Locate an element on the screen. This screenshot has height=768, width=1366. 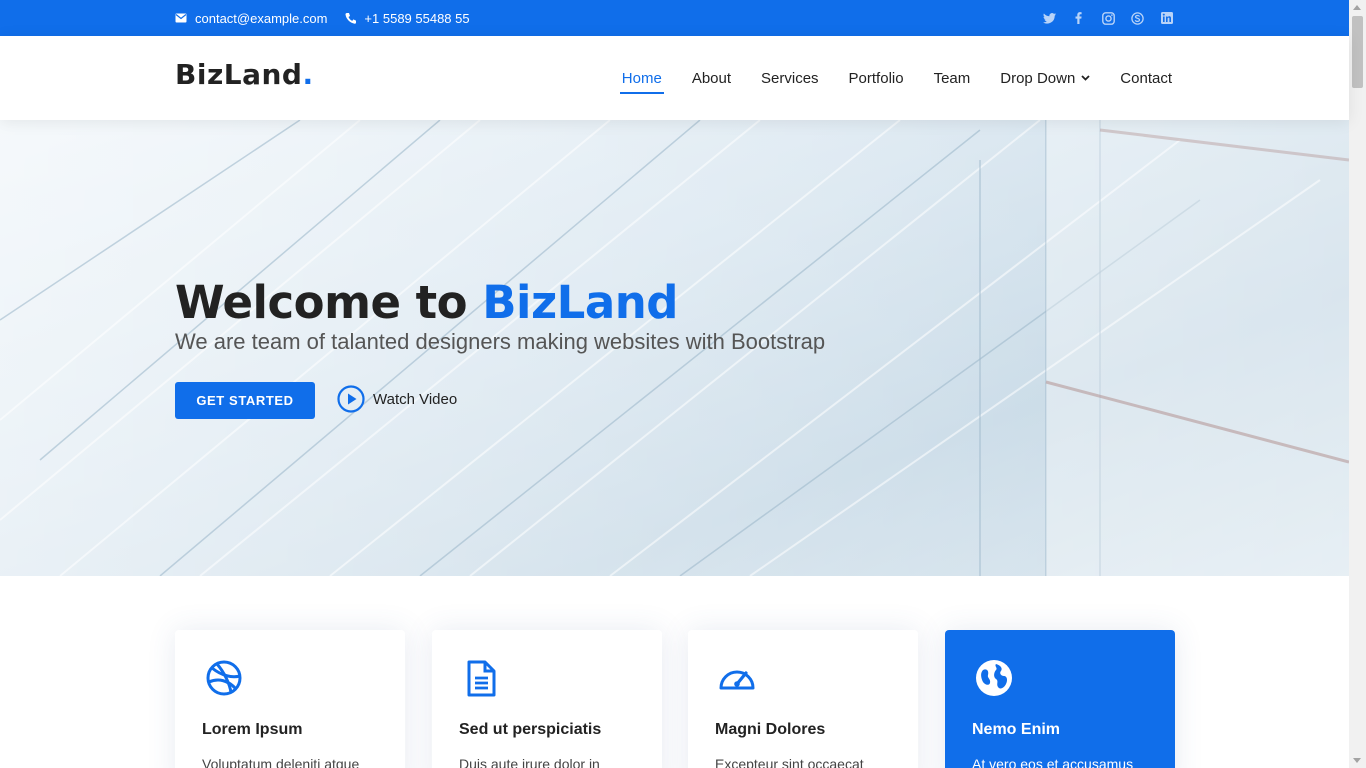
nav-portfolio: Portfolio is located at coordinates (876, 78).